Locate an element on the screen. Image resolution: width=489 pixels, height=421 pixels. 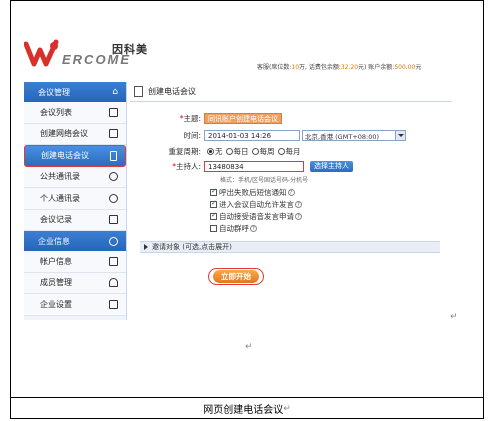
home-icon: ⌂ is located at coordinates (115, 92).